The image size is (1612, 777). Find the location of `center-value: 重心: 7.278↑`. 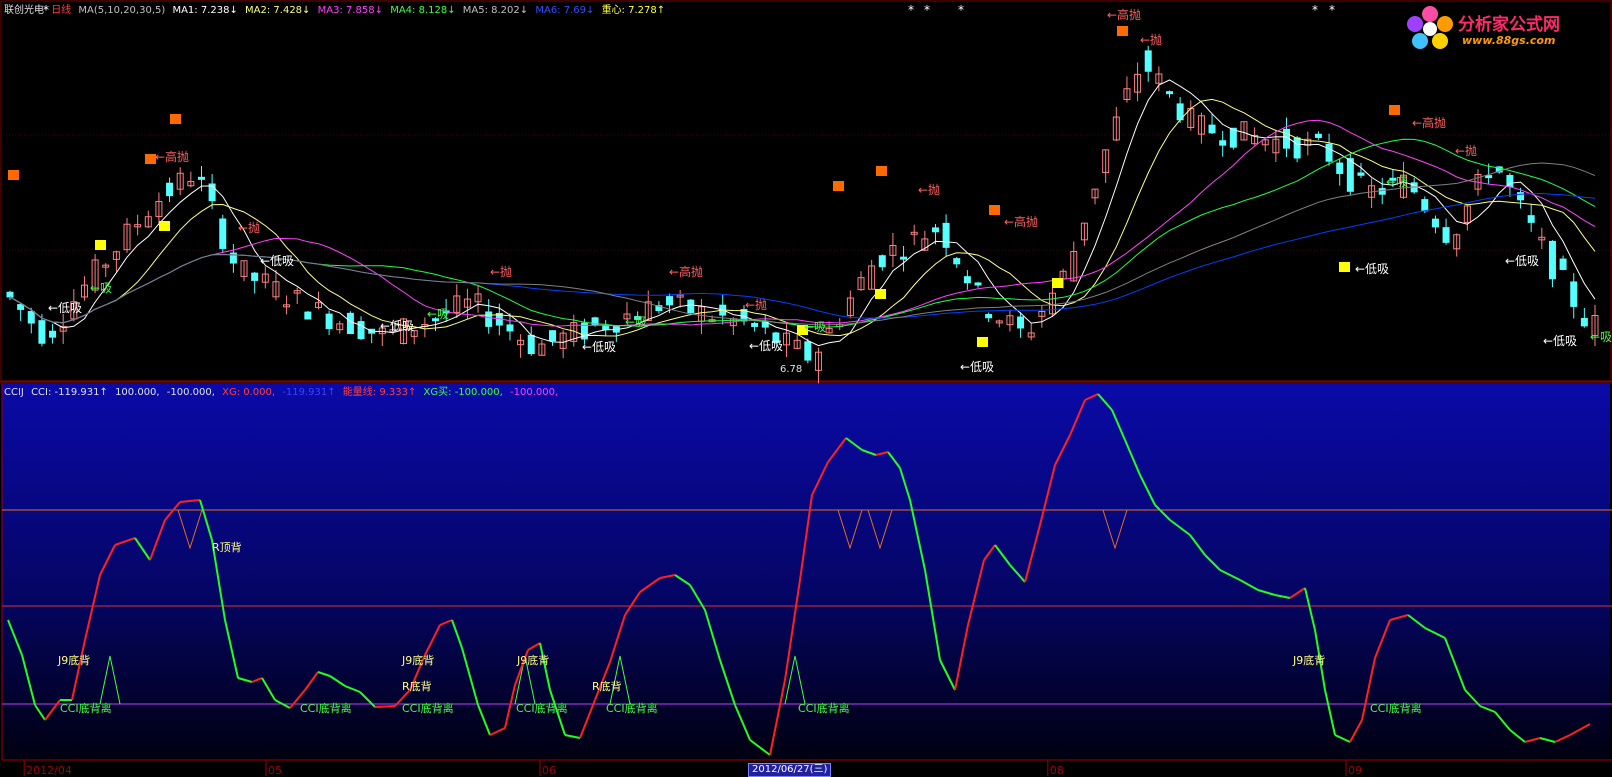

center-value: 重心: 7.278↑ is located at coordinates (633, 10).